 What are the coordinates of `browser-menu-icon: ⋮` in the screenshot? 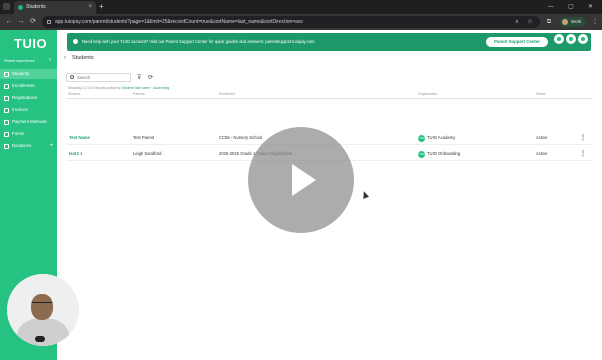 It's located at (595, 22).